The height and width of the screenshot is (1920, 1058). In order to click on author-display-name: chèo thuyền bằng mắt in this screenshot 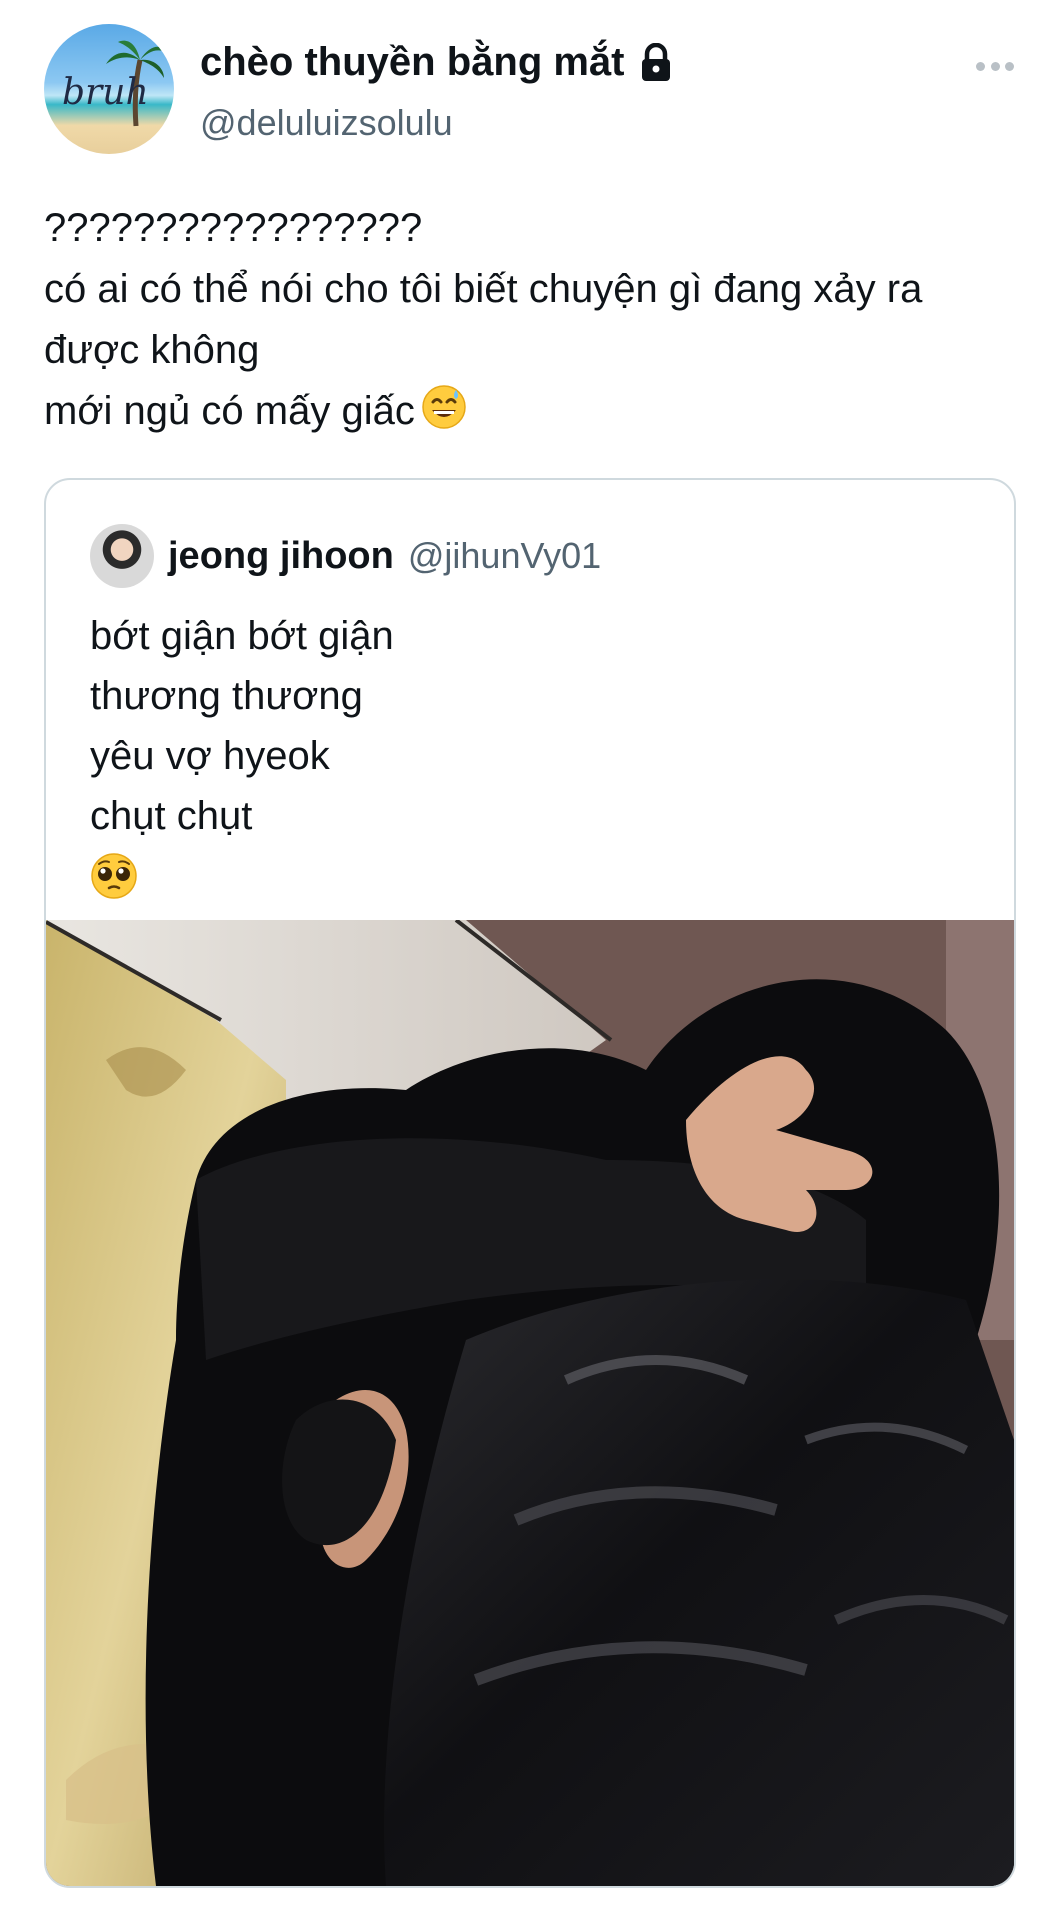, I will do `click(412, 62)`.